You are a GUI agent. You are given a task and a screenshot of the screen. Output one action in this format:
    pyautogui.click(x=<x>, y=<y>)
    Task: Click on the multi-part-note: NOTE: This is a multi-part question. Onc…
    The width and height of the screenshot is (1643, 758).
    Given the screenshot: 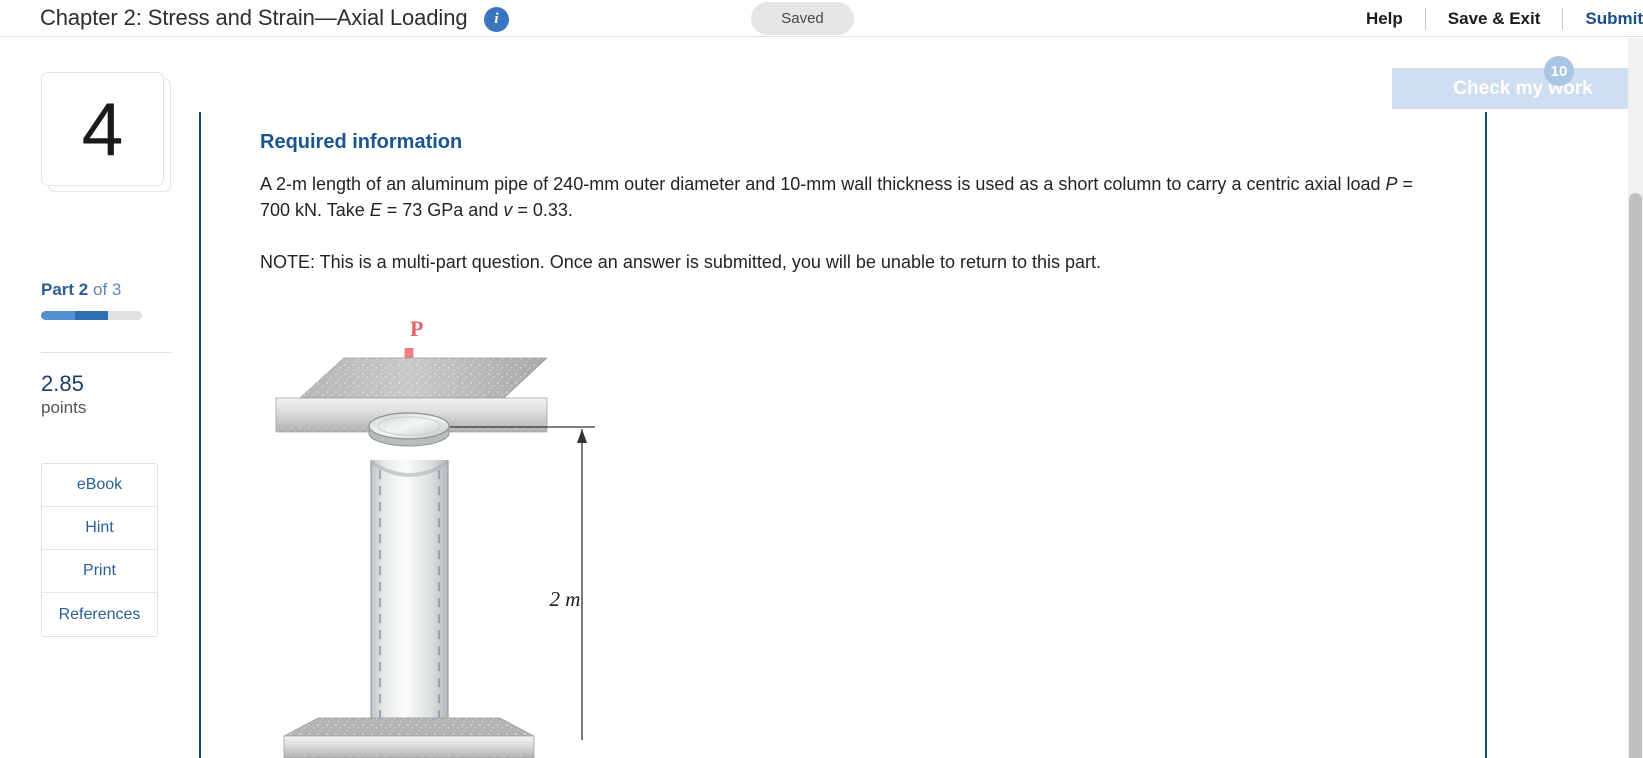 What is the action you would take?
    pyautogui.click(x=681, y=262)
    